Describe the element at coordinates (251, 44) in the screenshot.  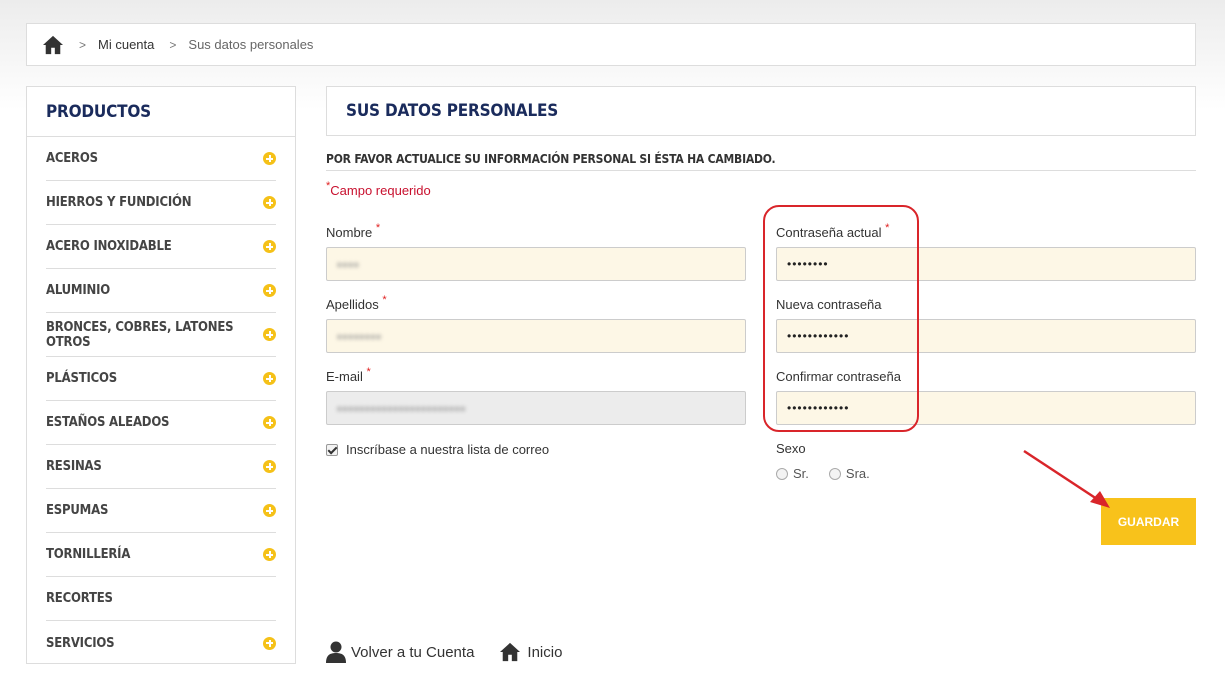
I see `breadcrumb-current: Sus datos personales` at that location.